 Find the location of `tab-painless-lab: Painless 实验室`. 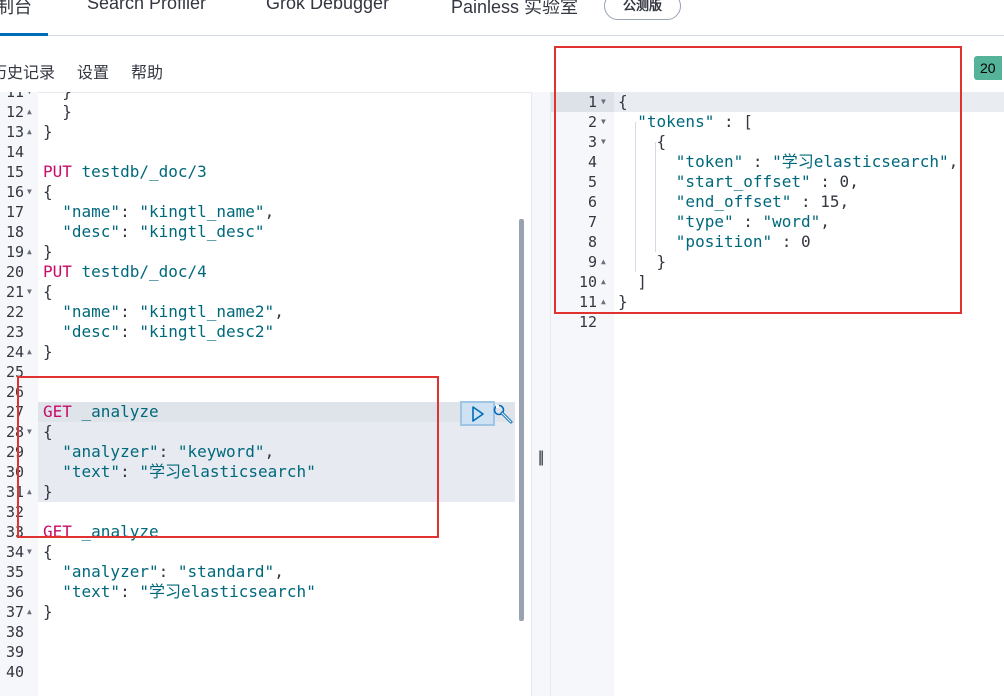

tab-painless-lab: Painless 实验室 is located at coordinates (514, 9).